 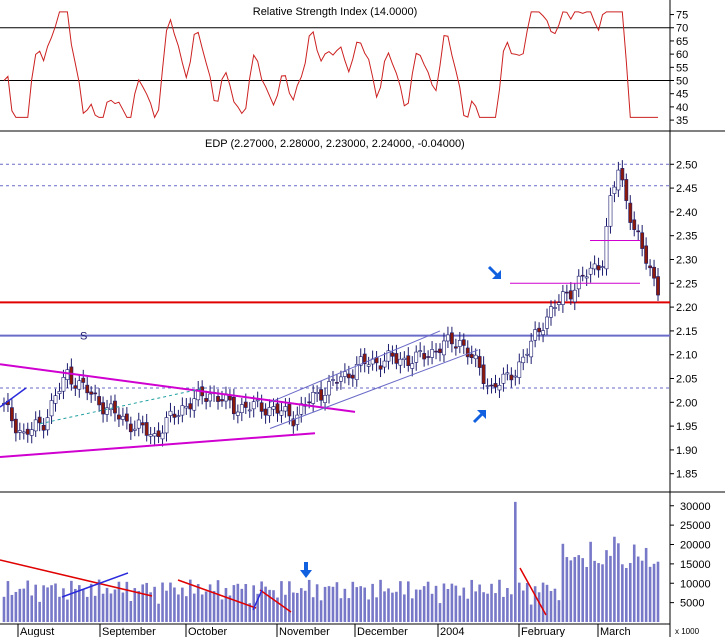 I want to click on price-tick-label: 2.35, so click(x=686, y=237).